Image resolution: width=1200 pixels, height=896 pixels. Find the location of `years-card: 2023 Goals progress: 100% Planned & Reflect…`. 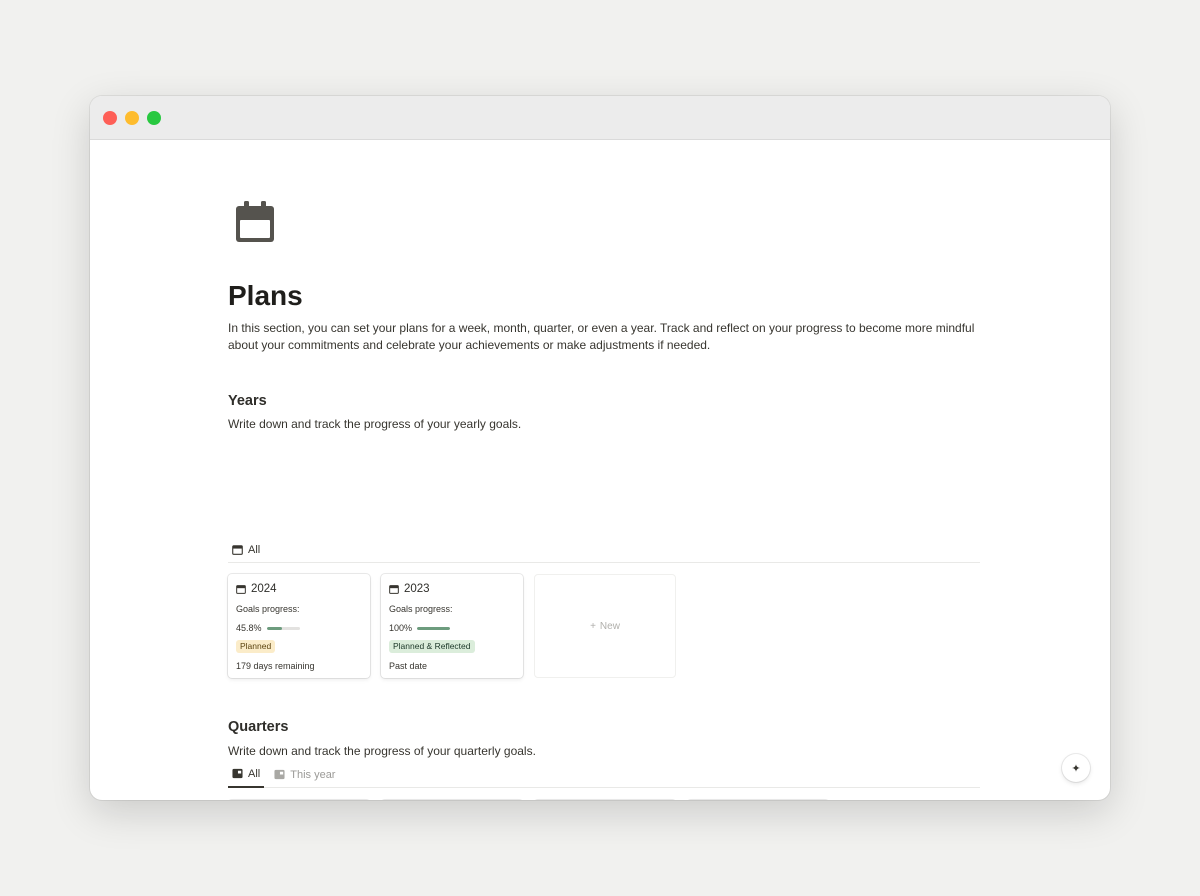

years-card: 2023 Goals progress: 100% Planned & Reflect… is located at coordinates (452, 626).